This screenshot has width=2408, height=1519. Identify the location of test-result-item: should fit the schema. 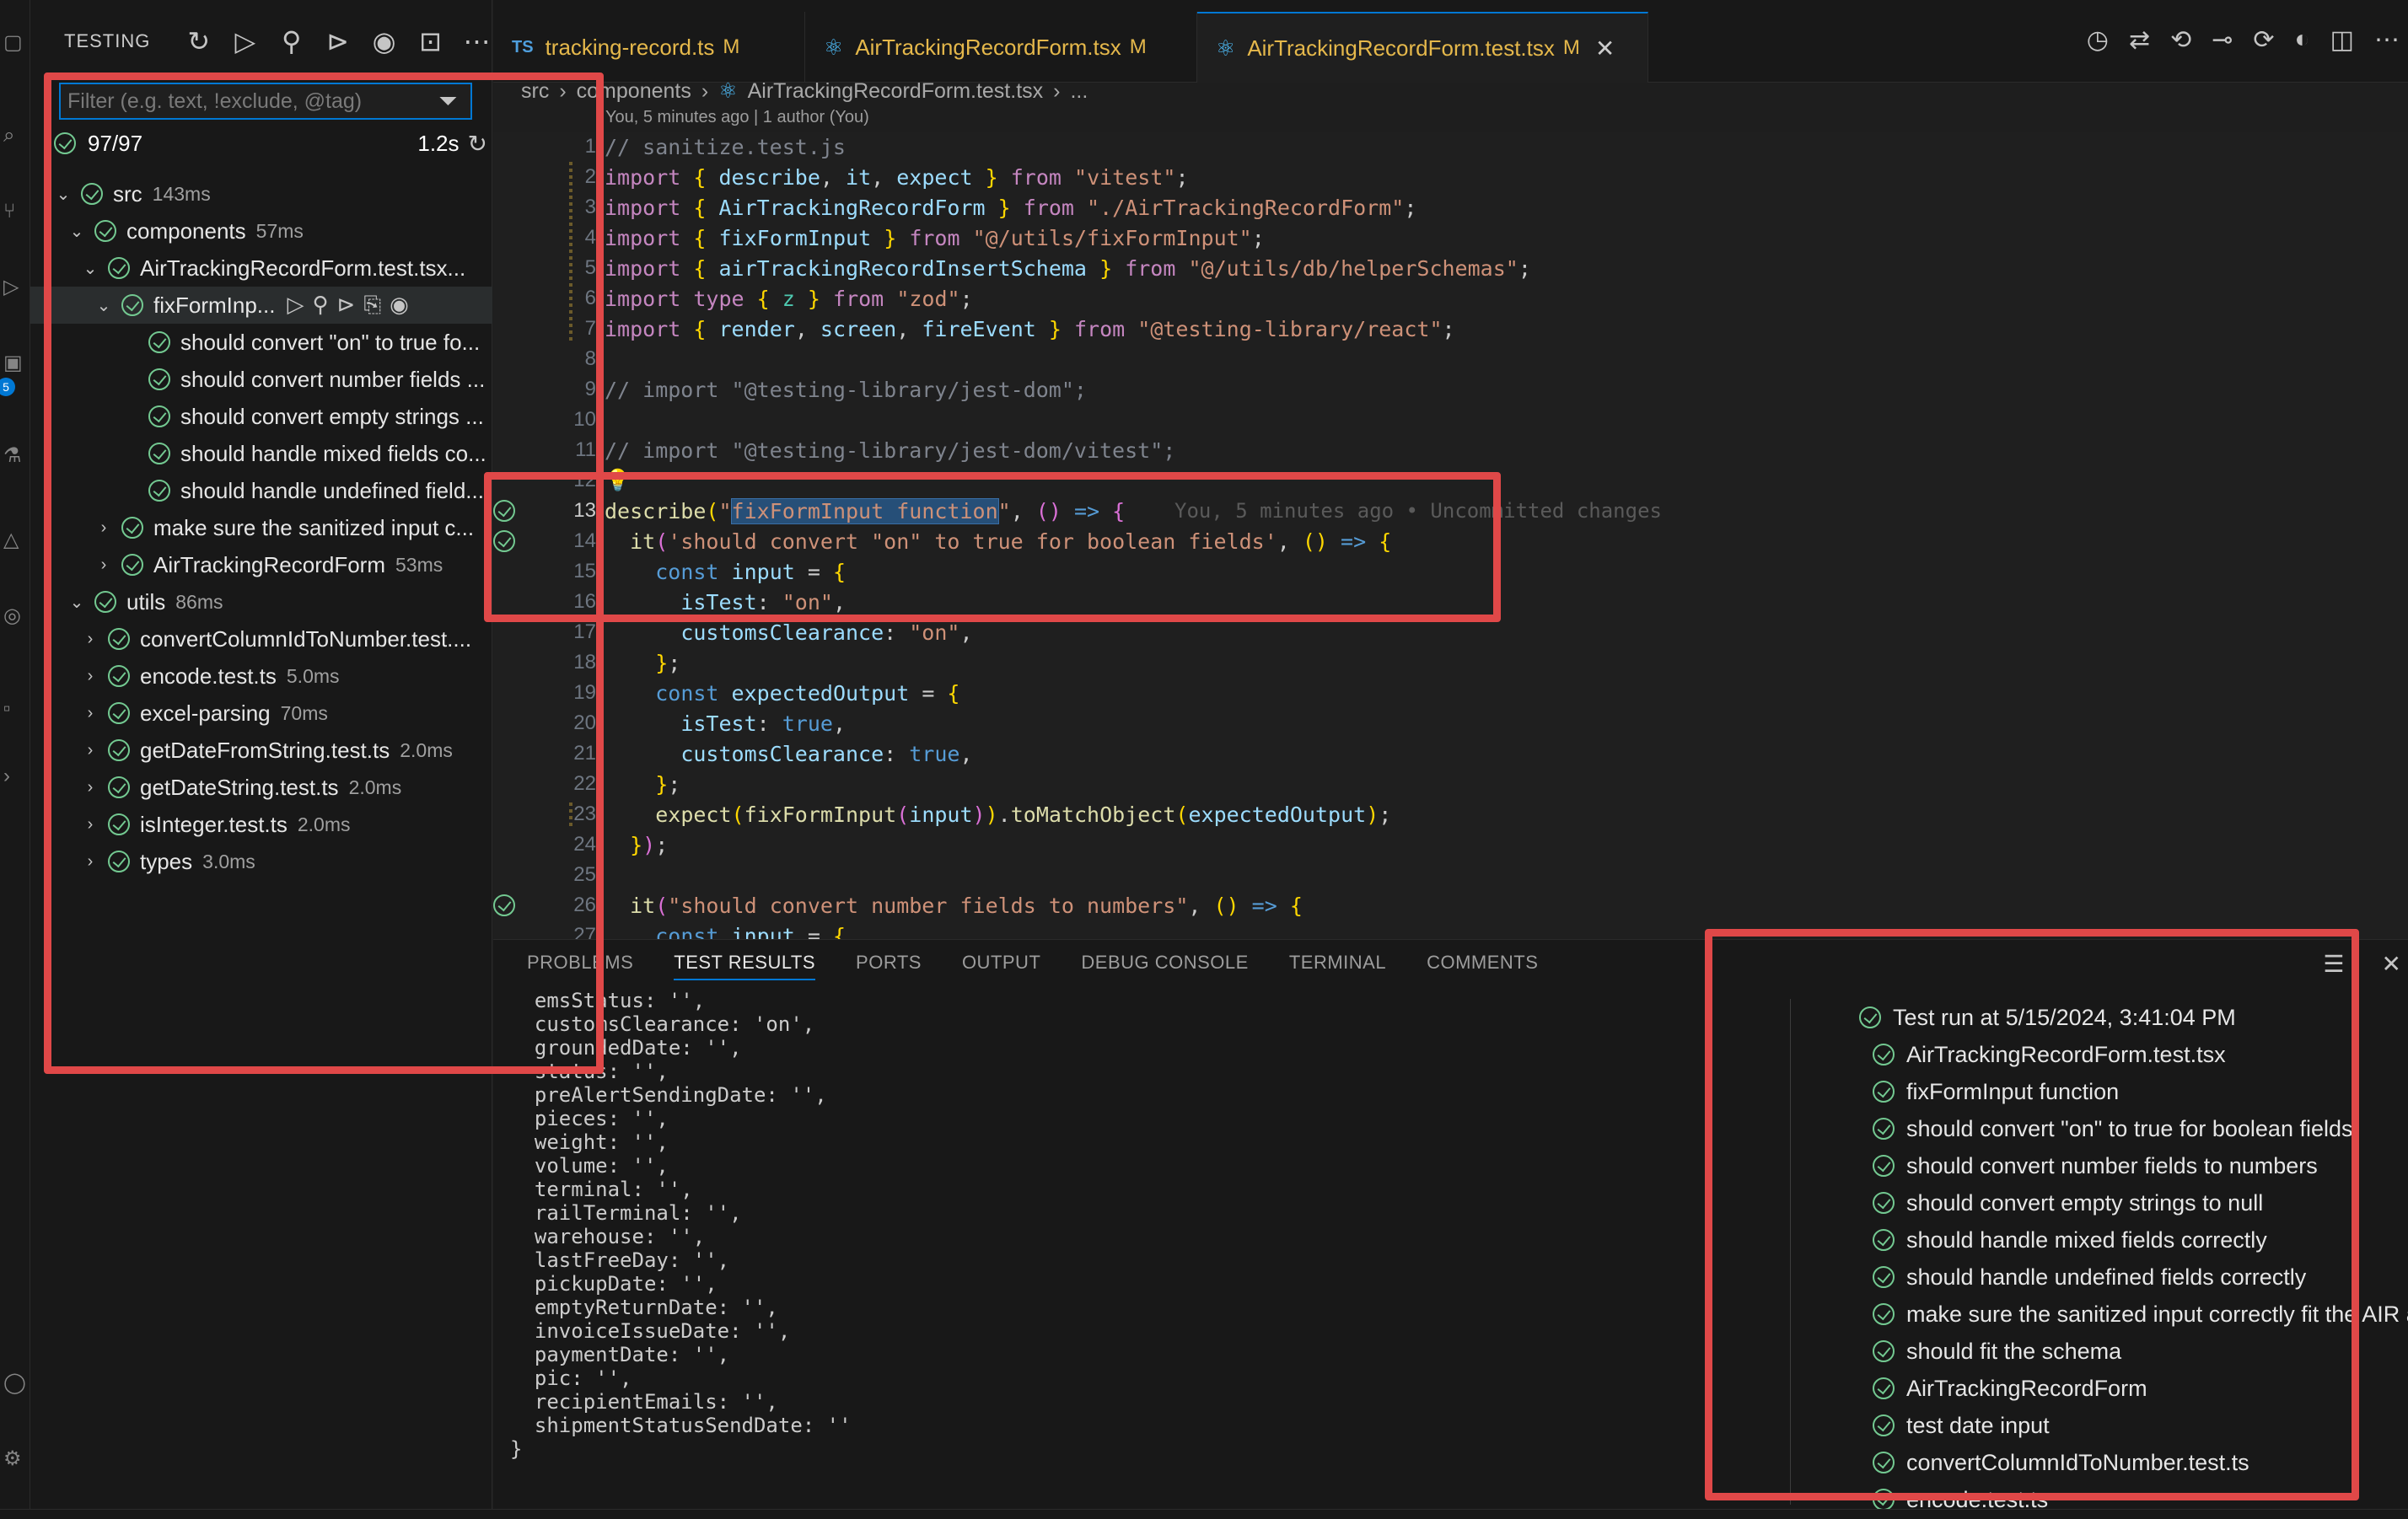
(1997, 1351).